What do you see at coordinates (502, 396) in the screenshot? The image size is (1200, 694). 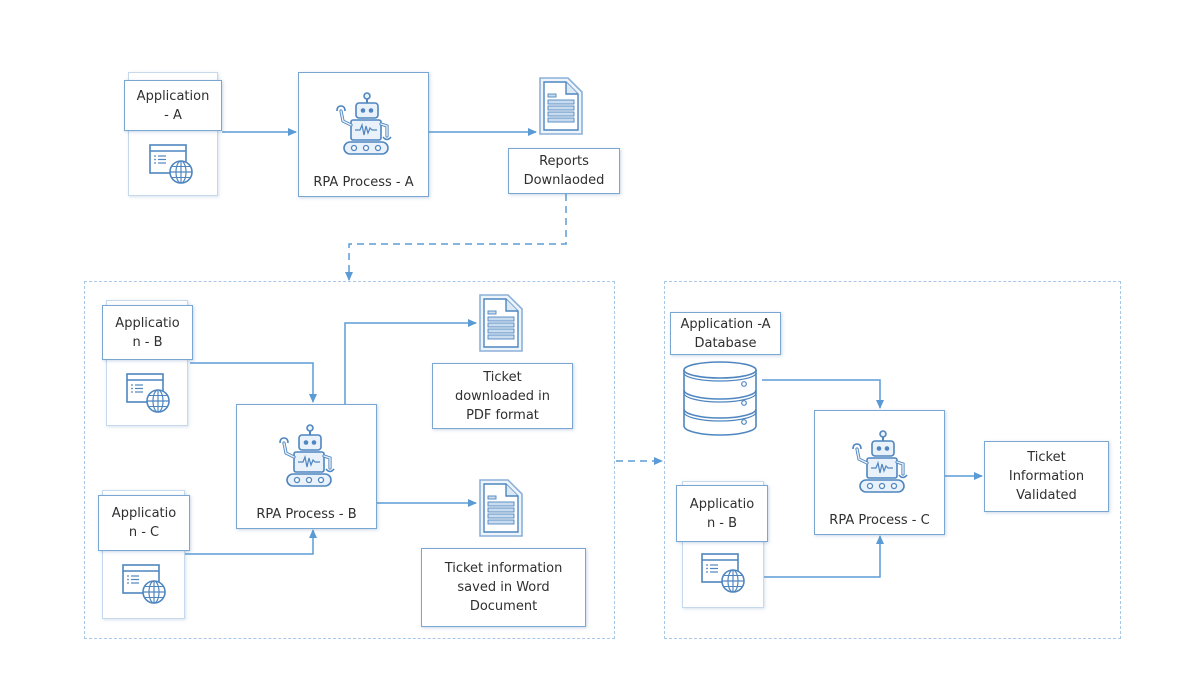 I see `pdf-output-label: Ticket downloaded in PDF format` at bounding box center [502, 396].